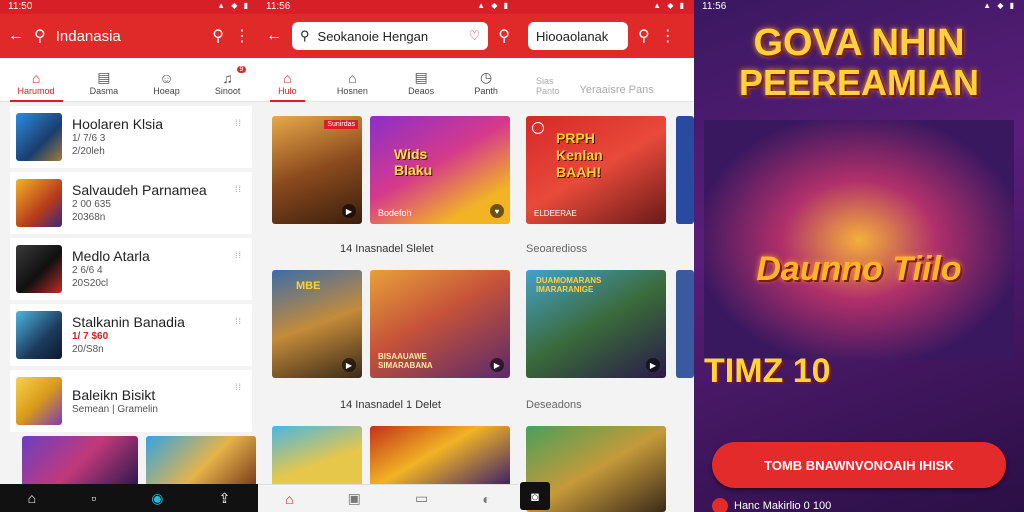 This screenshot has height=512, width=1024. Describe the element at coordinates (93, 498) in the screenshot. I see `square-icon: ▫` at that location.